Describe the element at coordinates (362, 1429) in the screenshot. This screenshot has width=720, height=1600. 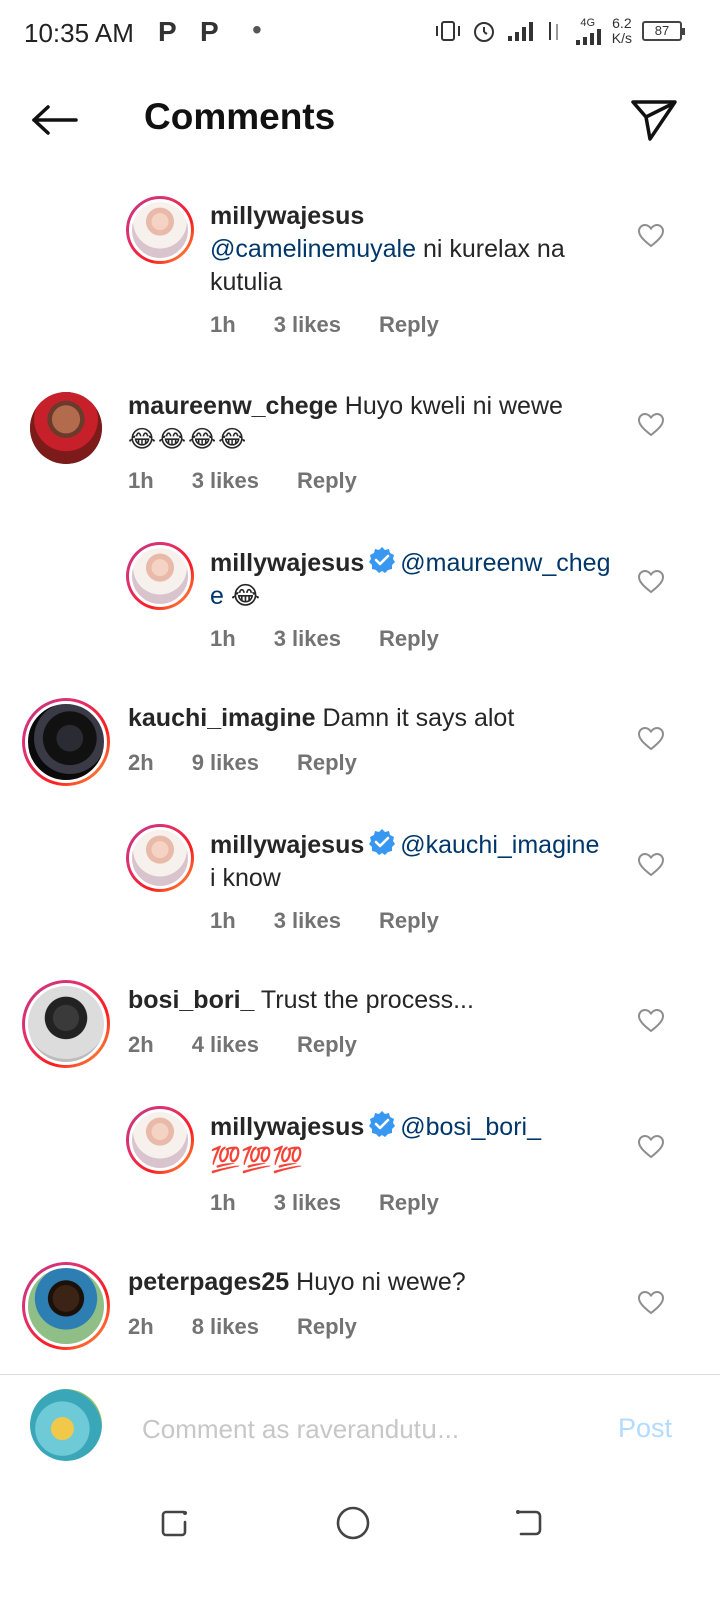
I see `comment-input` at that location.